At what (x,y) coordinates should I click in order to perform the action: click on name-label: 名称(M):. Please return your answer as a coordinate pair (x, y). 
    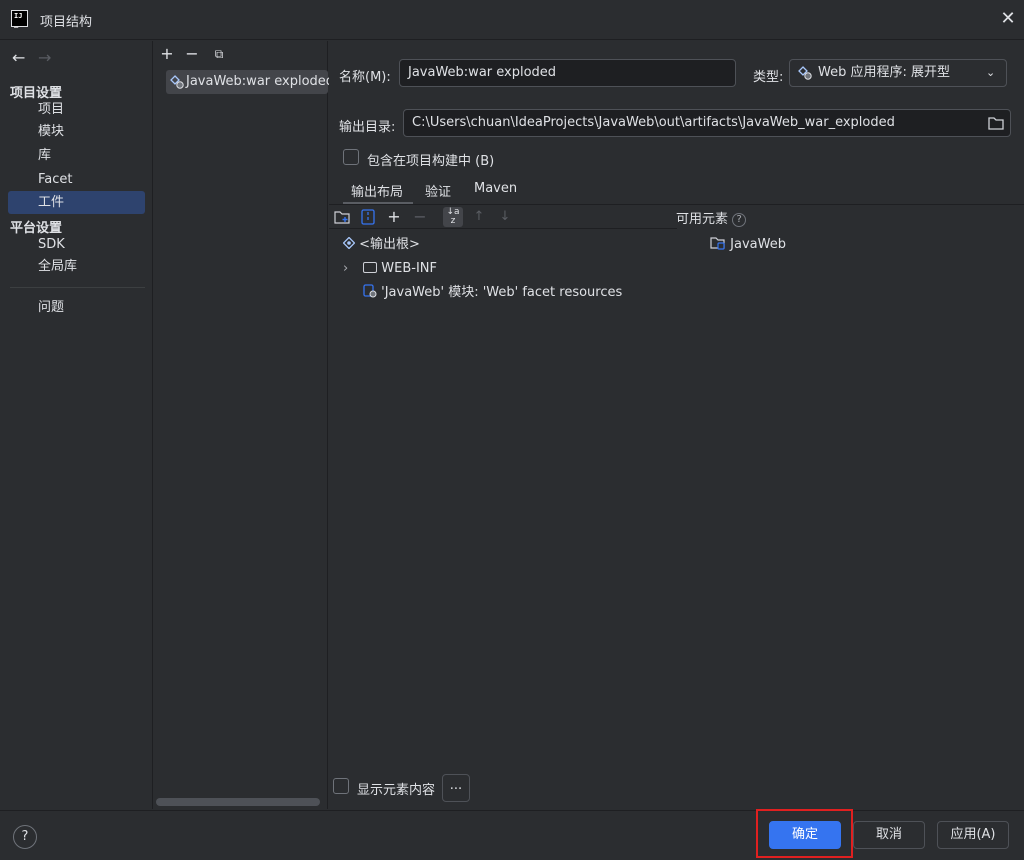
    Looking at the image, I should click on (365, 77).